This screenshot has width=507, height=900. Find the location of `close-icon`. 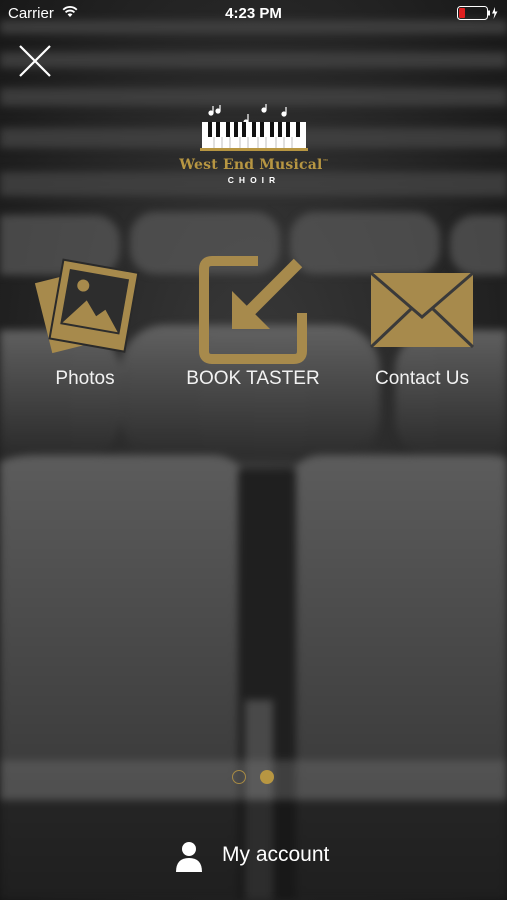

close-icon is located at coordinates (35, 61).